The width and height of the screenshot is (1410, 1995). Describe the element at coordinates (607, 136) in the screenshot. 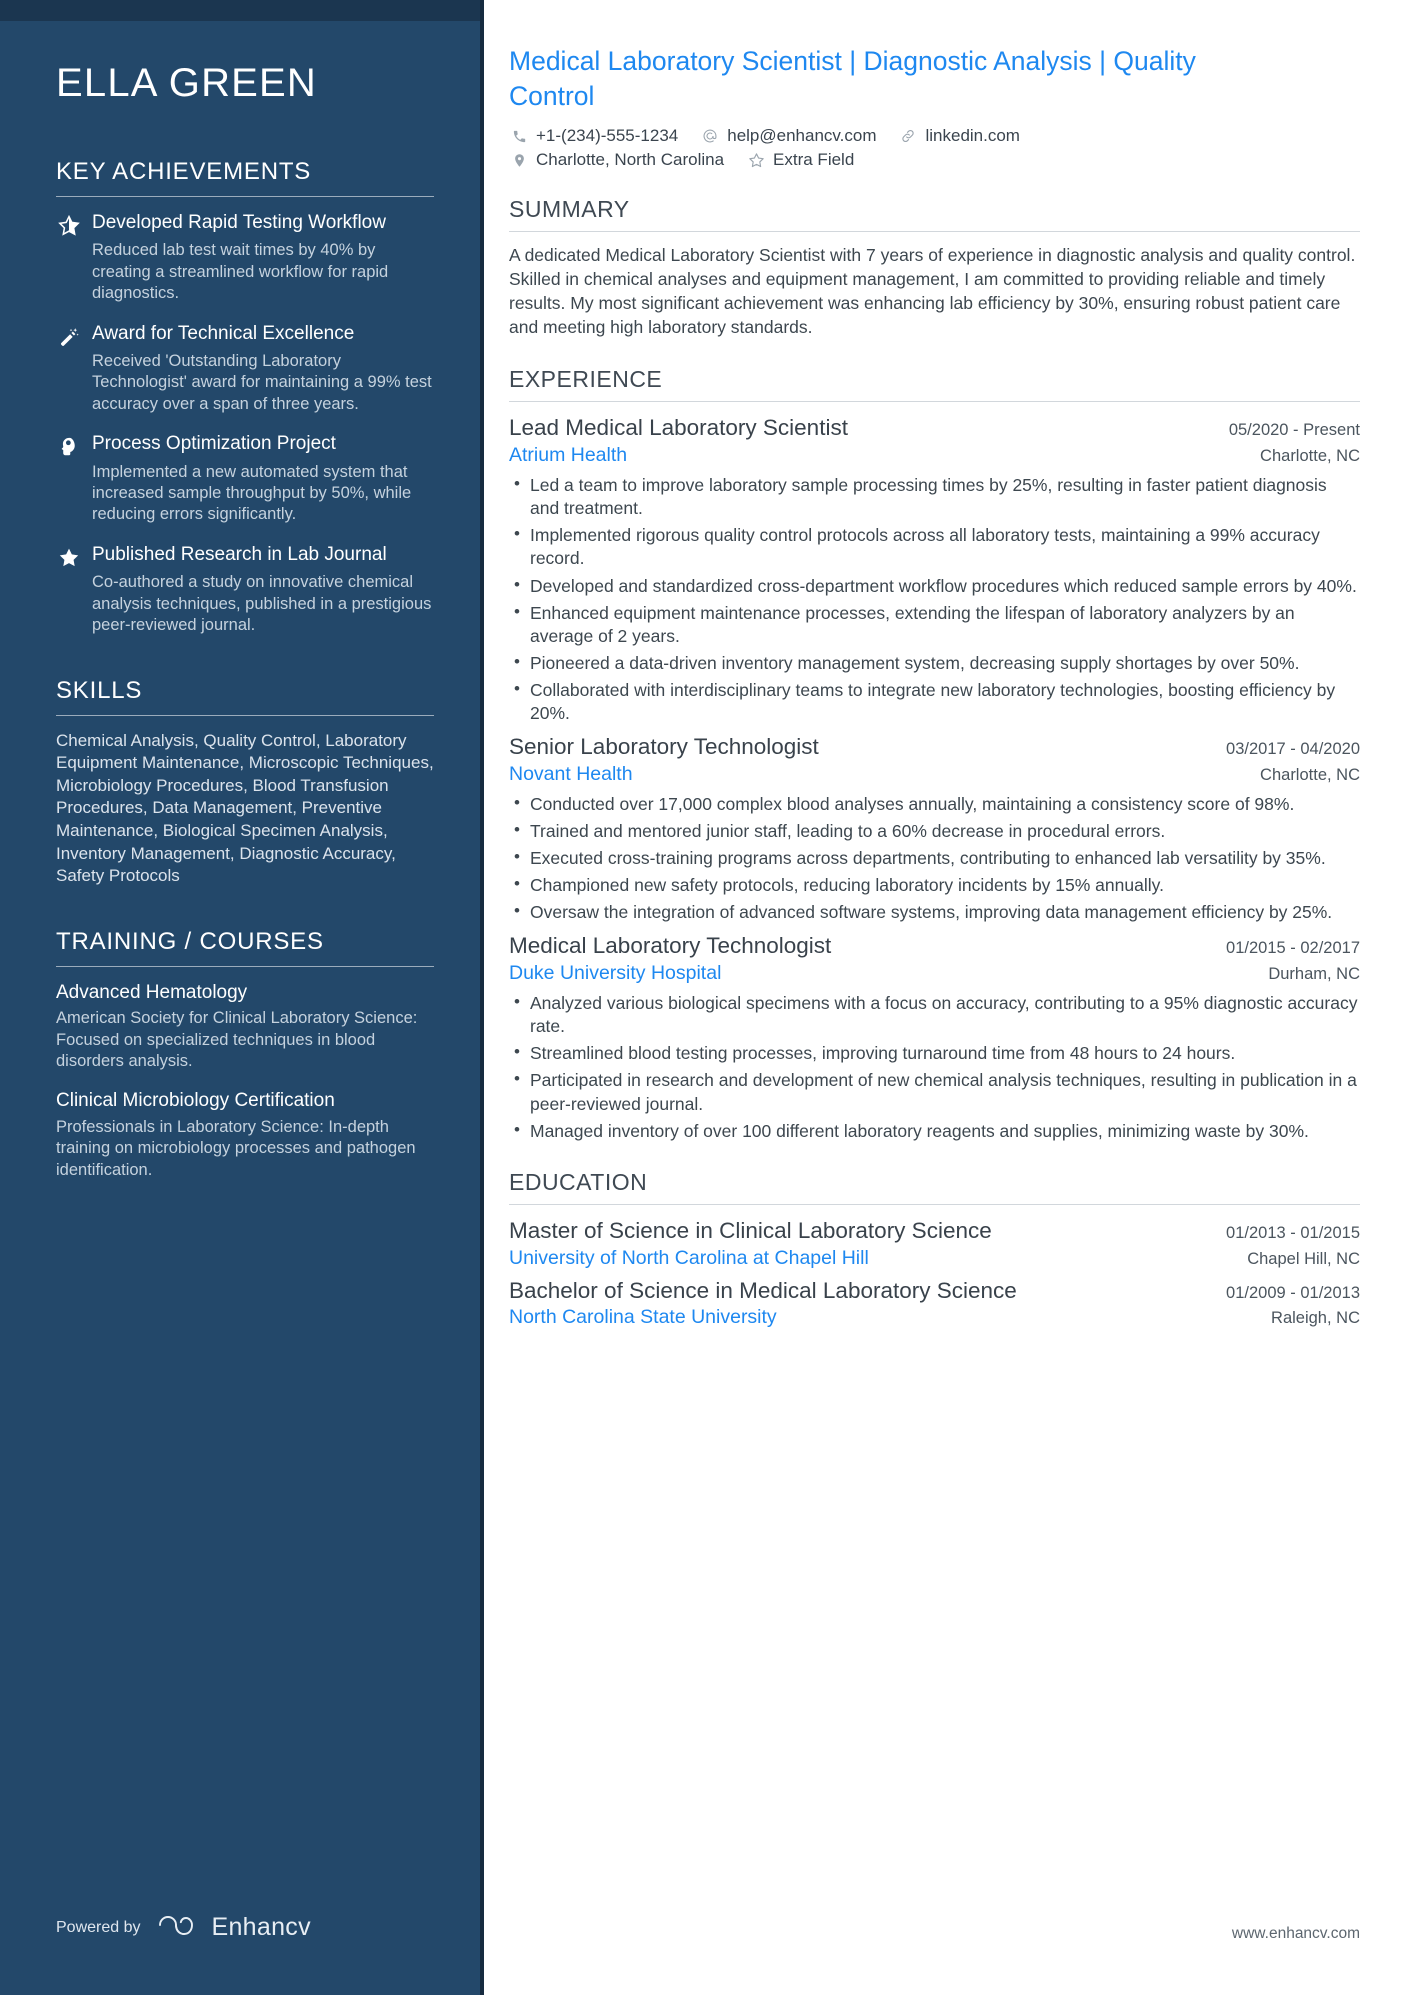

I see `contact-phone-value: +1-(234)-555-1234` at that location.